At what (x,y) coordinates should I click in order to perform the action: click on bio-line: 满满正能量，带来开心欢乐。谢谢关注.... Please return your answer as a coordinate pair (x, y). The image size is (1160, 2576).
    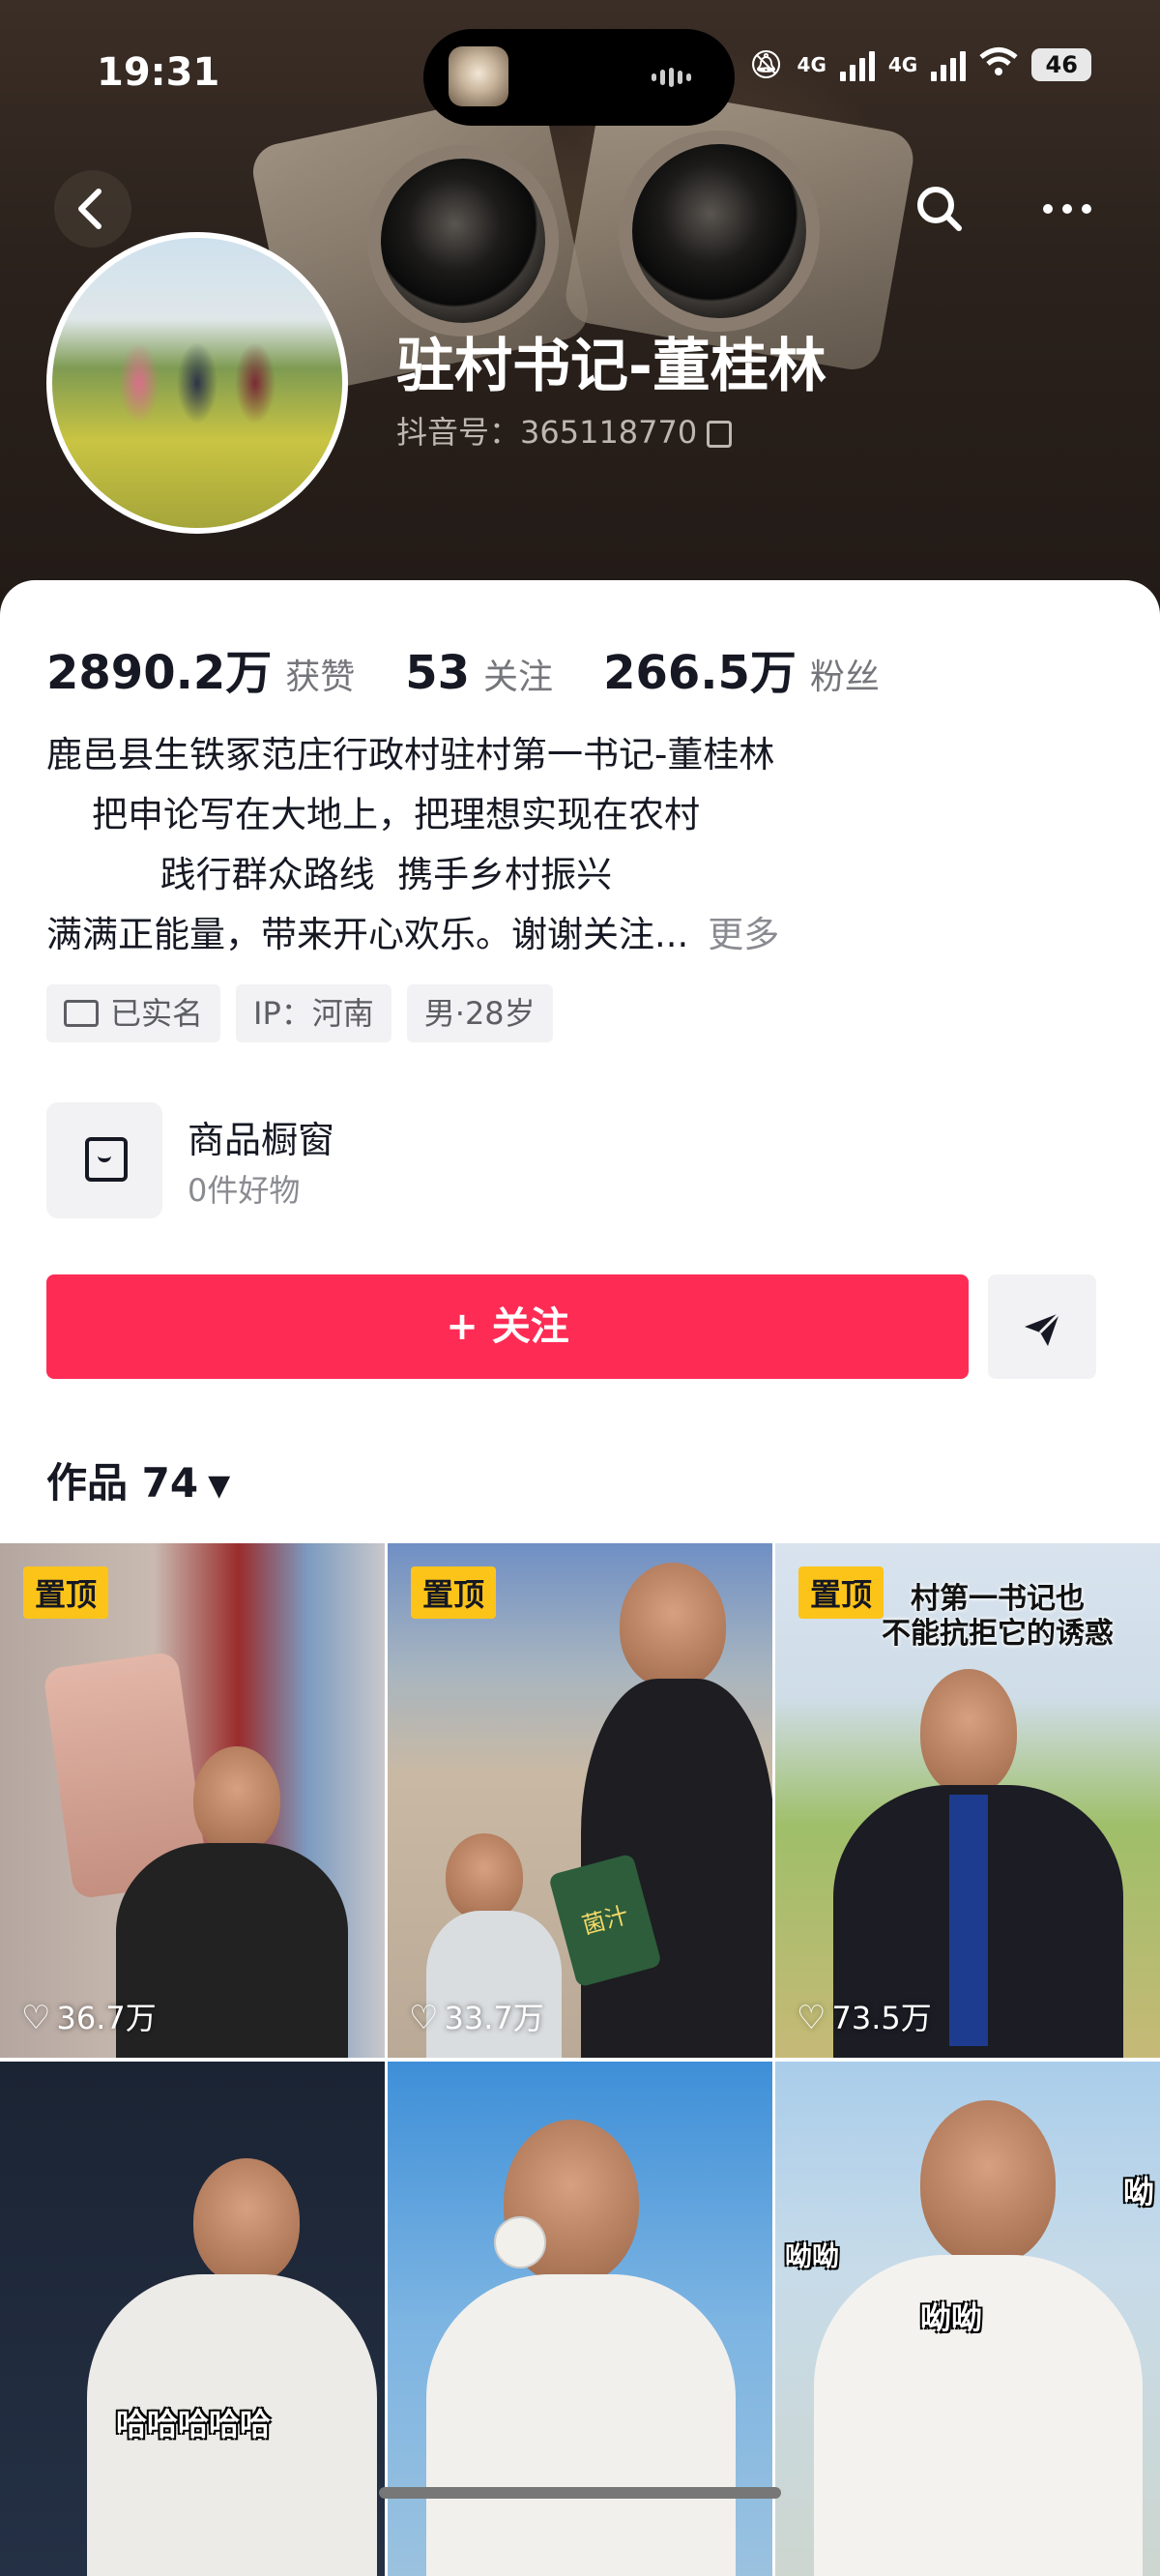
    Looking at the image, I should click on (368, 934).